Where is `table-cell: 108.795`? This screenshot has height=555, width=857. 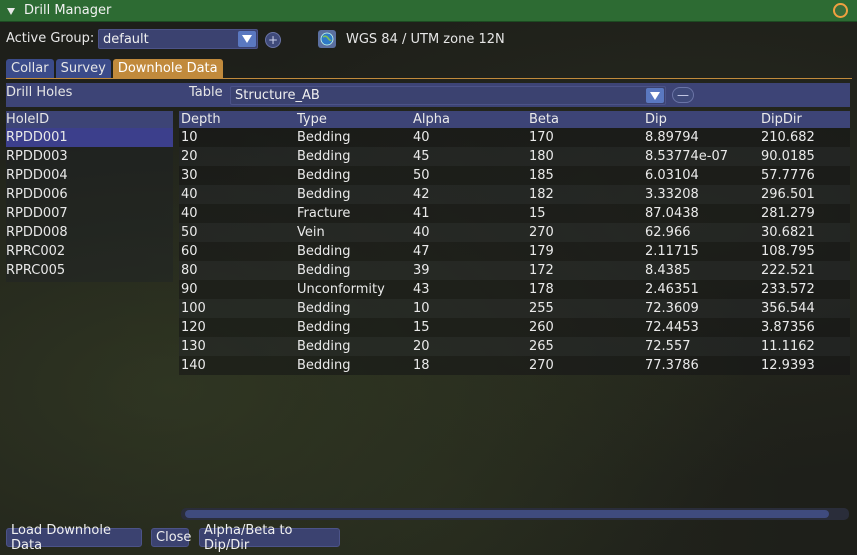 table-cell: 108.795 is located at coordinates (788, 251).